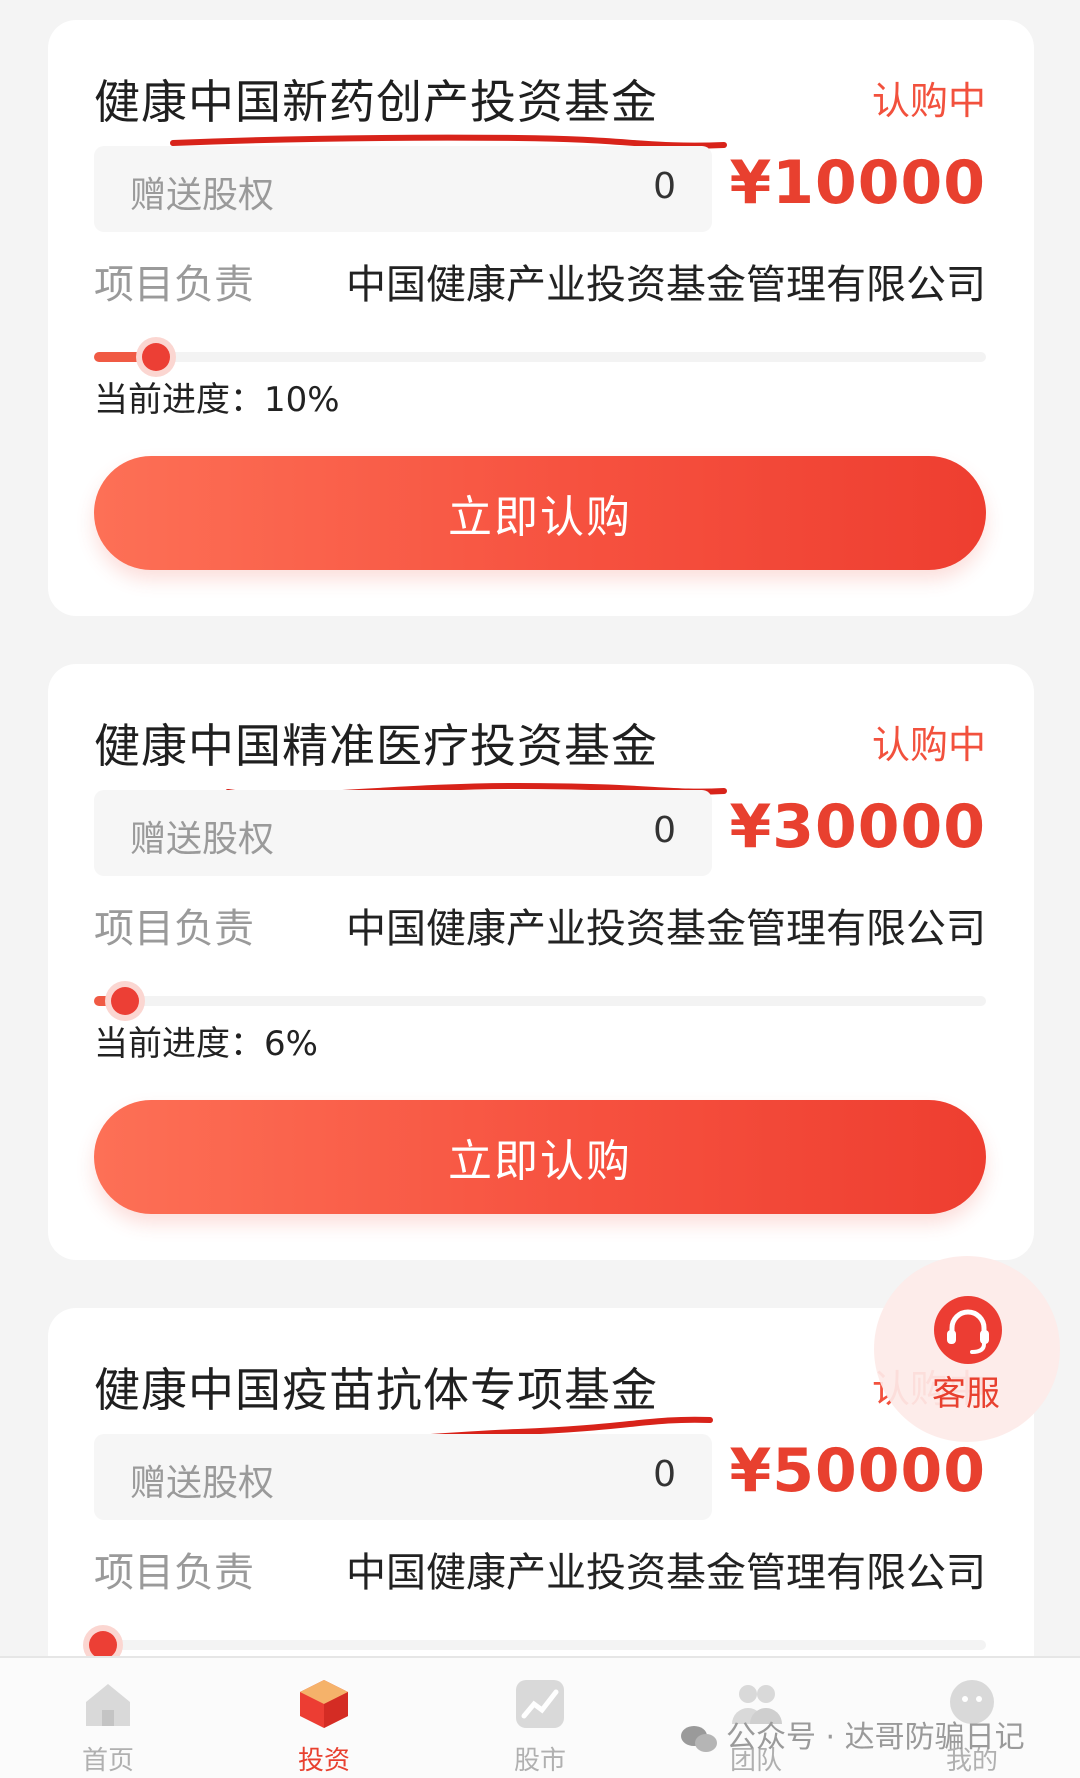 This screenshot has width=1080, height=1778. Describe the element at coordinates (323, 1761) in the screenshot. I see `tab-invest-label: 投资` at that location.